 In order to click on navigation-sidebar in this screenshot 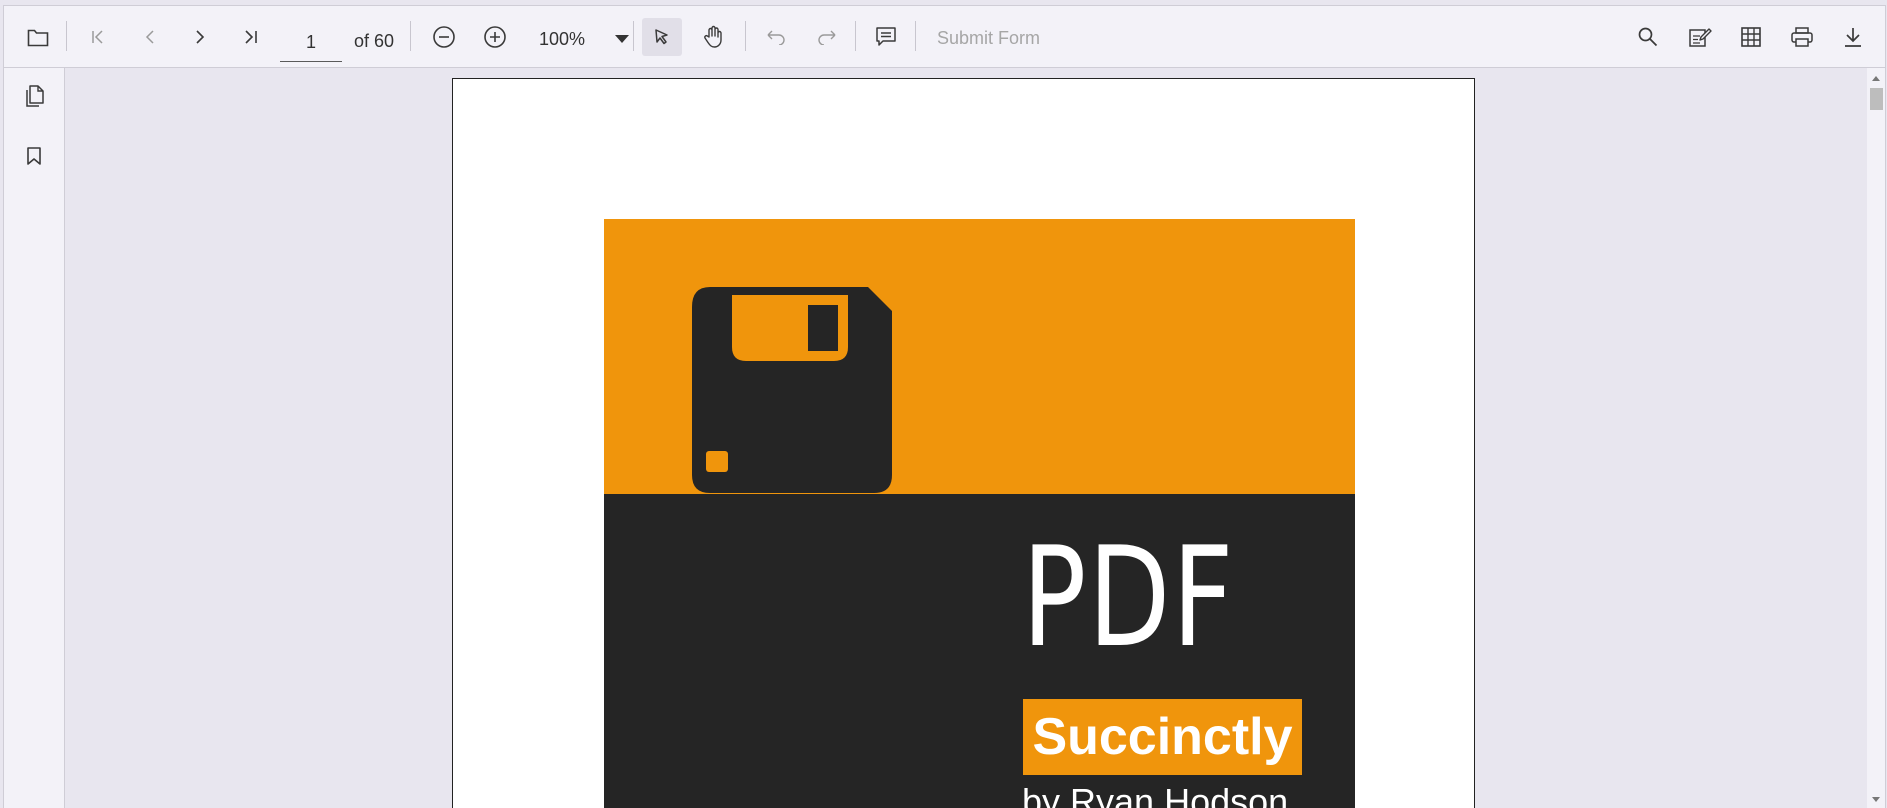, I will do `click(34, 438)`.